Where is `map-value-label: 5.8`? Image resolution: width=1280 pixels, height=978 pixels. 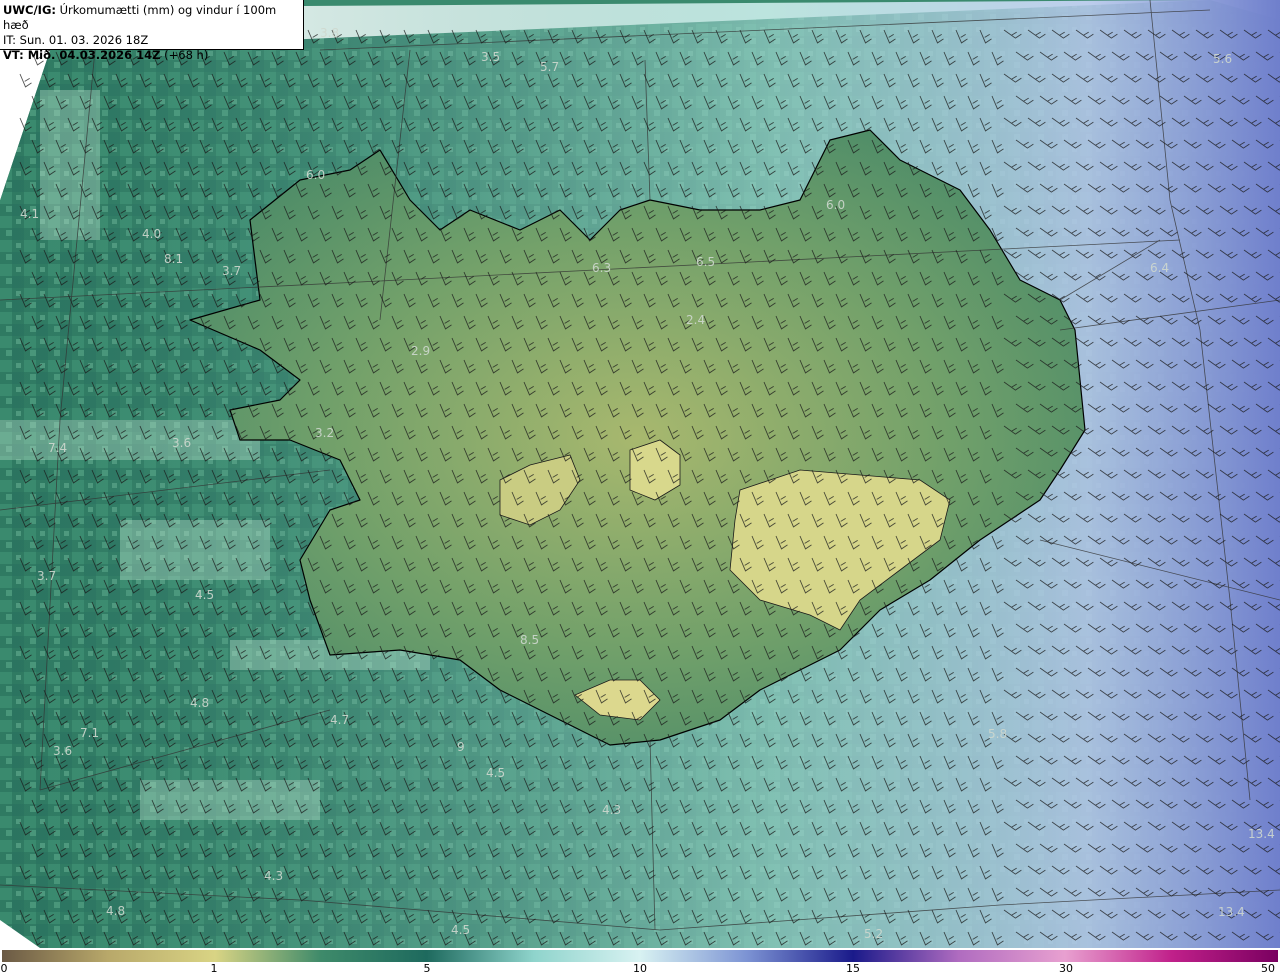 map-value-label: 5.8 is located at coordinates (997, 734).